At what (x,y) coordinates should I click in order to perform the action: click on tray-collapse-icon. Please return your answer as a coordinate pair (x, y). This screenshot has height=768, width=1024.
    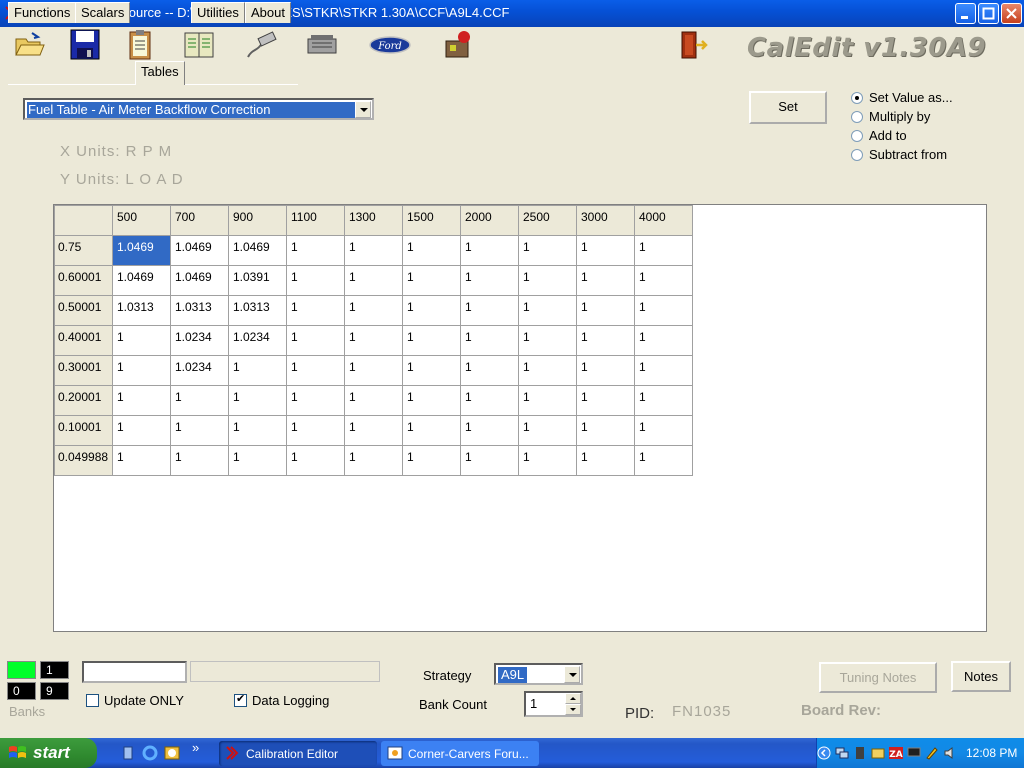
    Looking at the image, I should click on (824, 753).